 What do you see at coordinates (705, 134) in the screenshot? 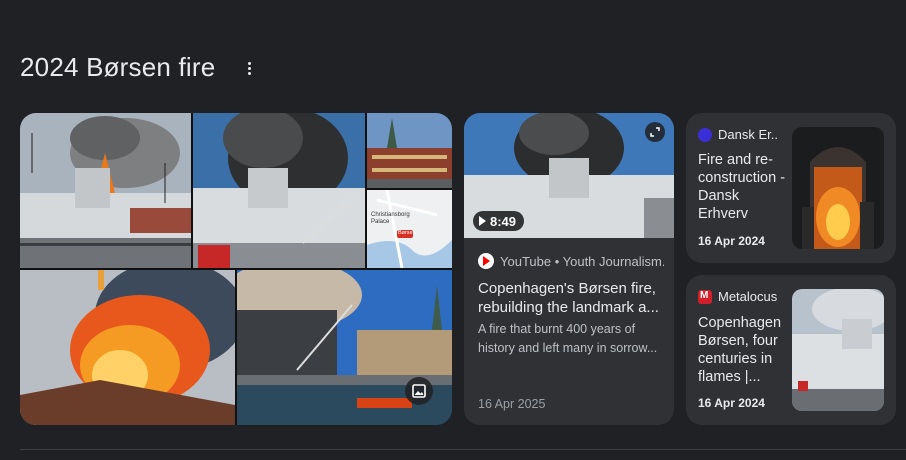
I see `dansk-erhverv-logo-icon` at bounding box center [705, 134].